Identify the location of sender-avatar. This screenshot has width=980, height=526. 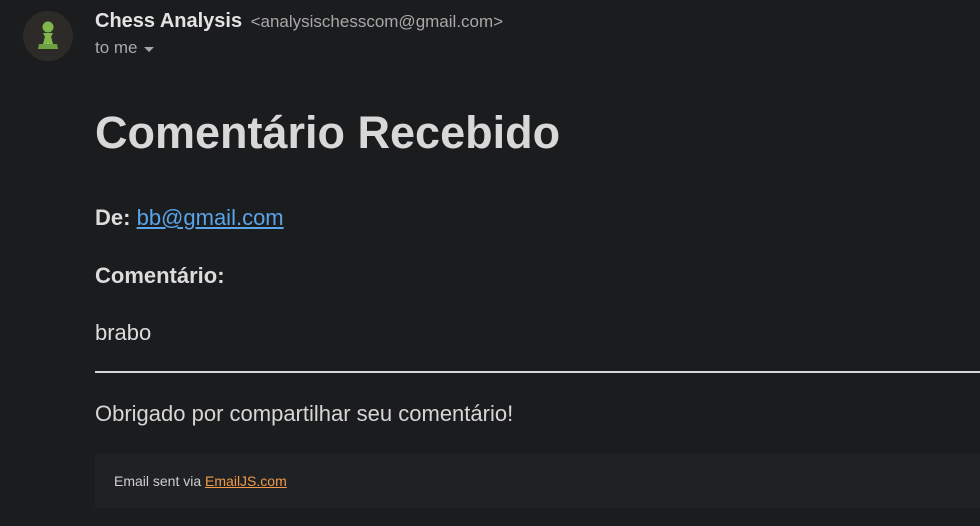
(48, 36).